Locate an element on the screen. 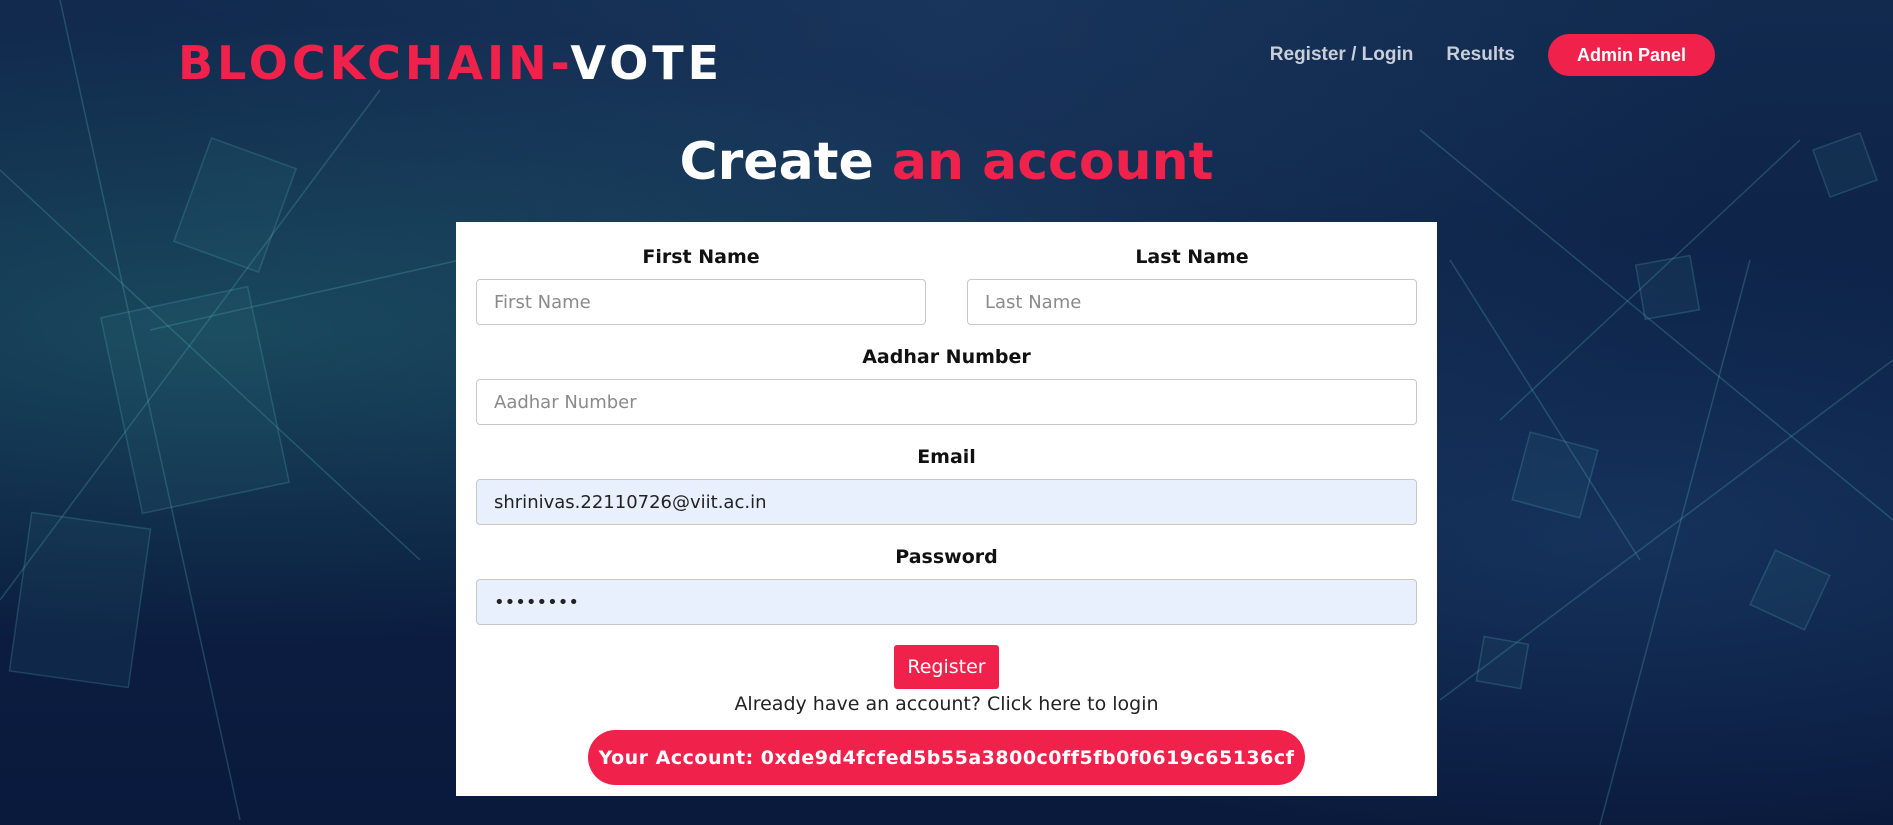 The height and width of the screenshot is (825, 1893). page-title-part2: an account is located at coordinates (1052, 162).